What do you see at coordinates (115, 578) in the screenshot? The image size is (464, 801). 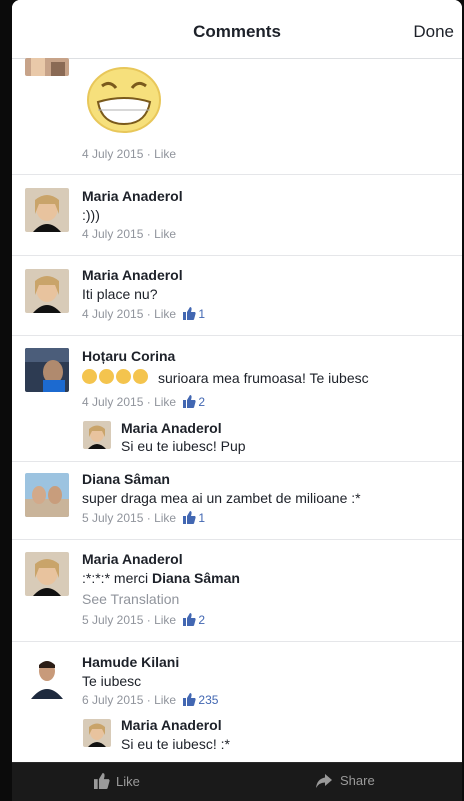 I see `comment-text-body: :*:*:* merci` at bounding box center [115, 578].